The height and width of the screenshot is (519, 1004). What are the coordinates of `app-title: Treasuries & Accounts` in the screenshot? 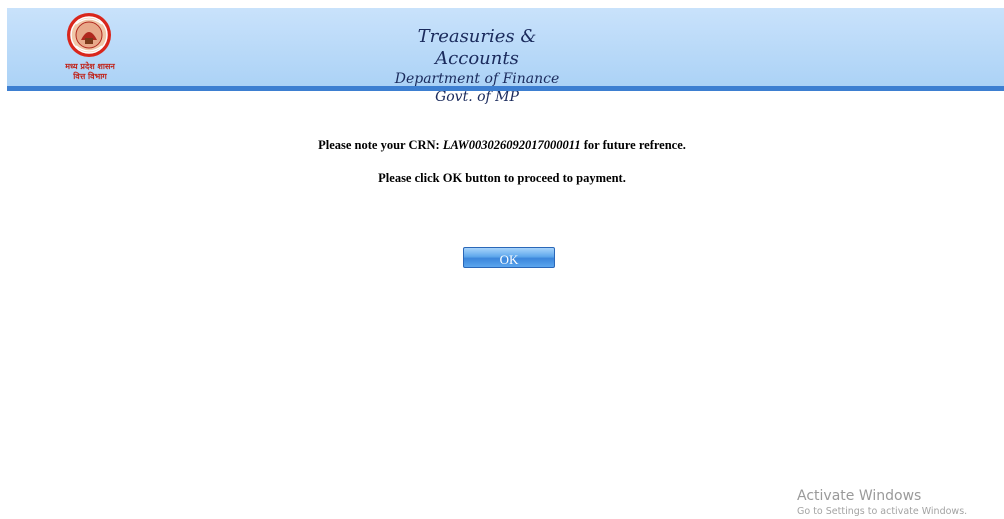 It's located at (477, 47).